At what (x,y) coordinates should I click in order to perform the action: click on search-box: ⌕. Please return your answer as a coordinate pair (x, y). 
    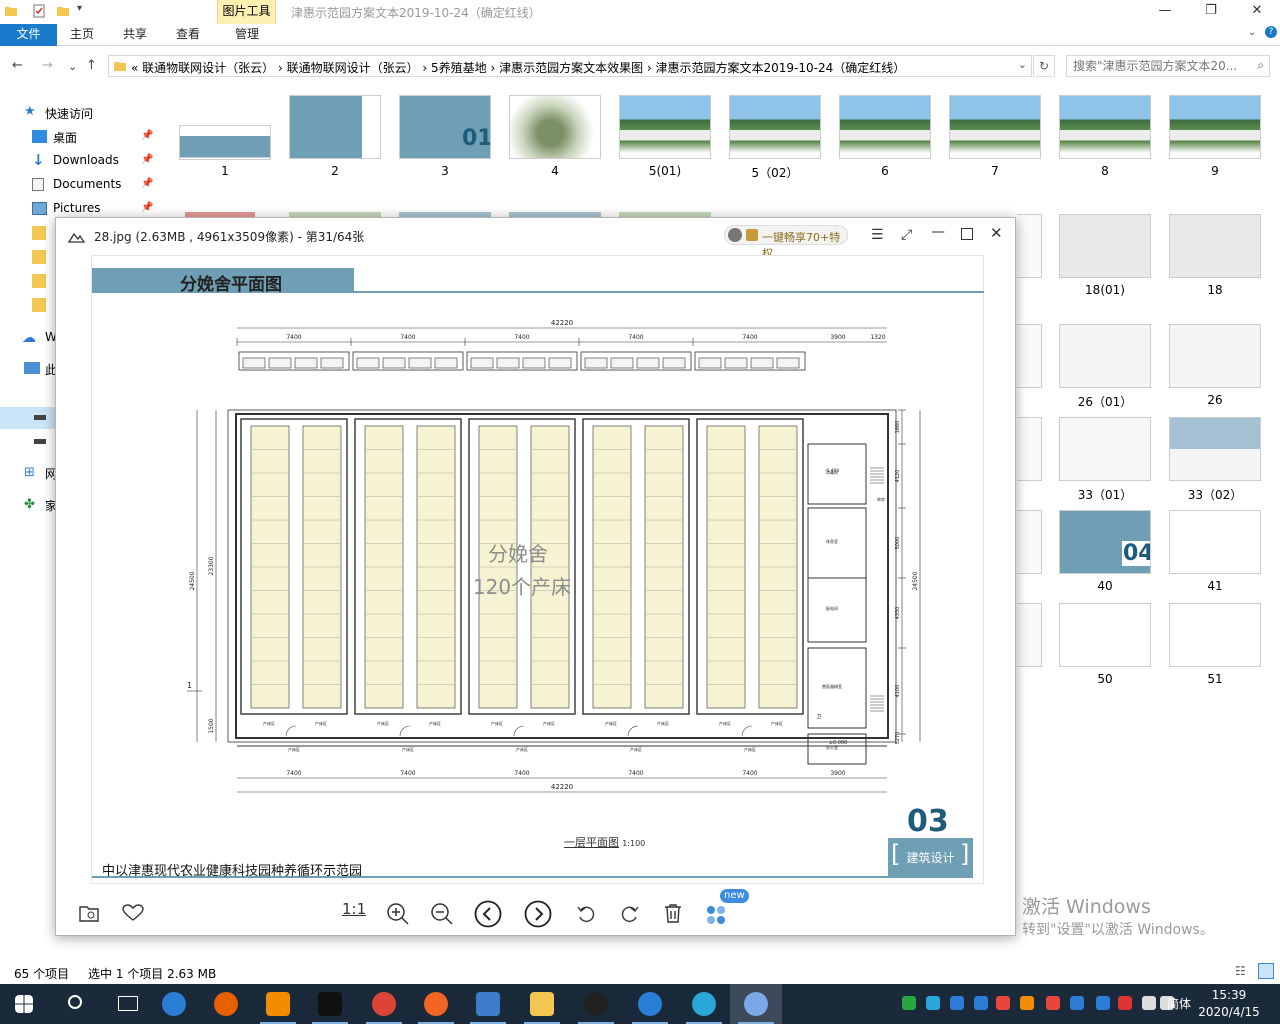
    Looking at the image, I should click on (1168, 66).